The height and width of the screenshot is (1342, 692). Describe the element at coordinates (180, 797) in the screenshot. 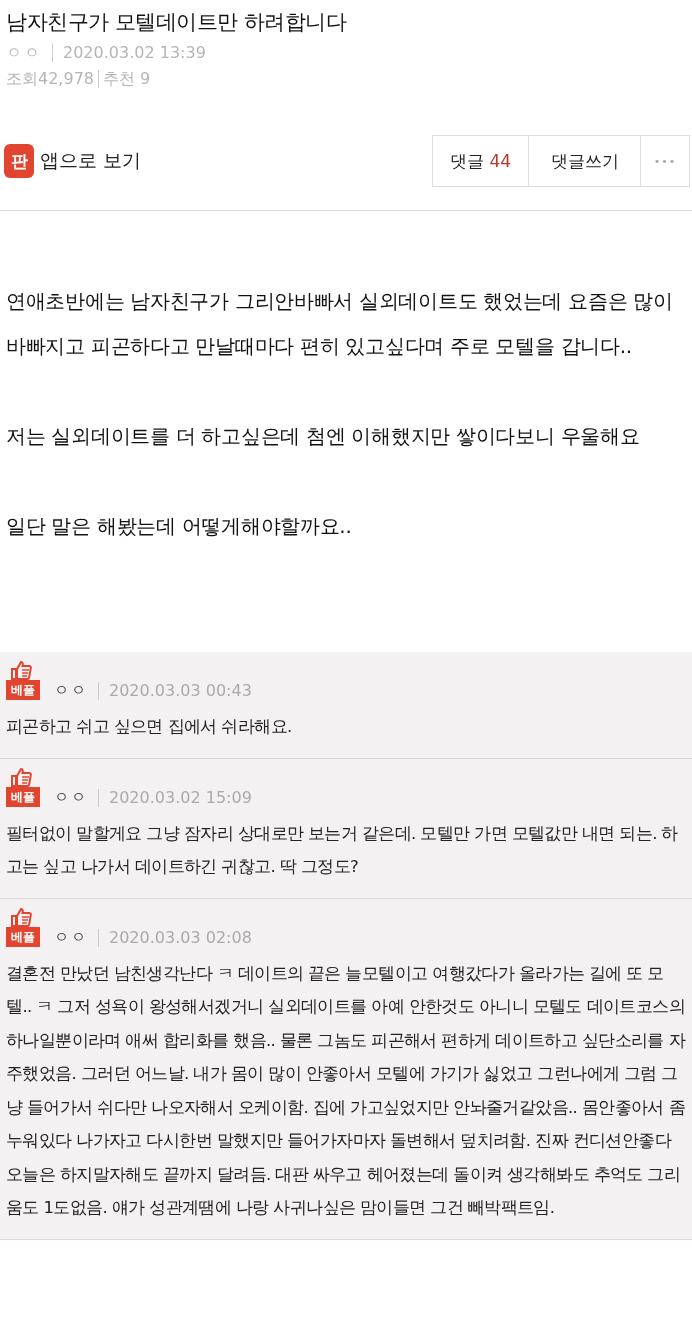

I see `comment-date: 2020.03.02 15:09` at that location.